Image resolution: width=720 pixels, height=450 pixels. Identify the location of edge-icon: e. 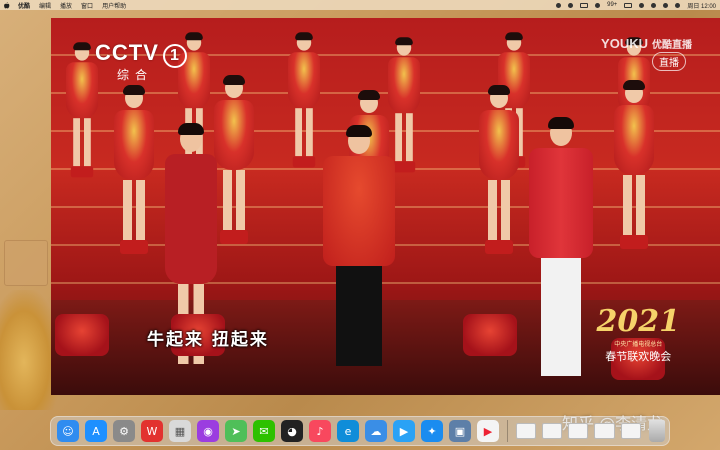
(348, 431).